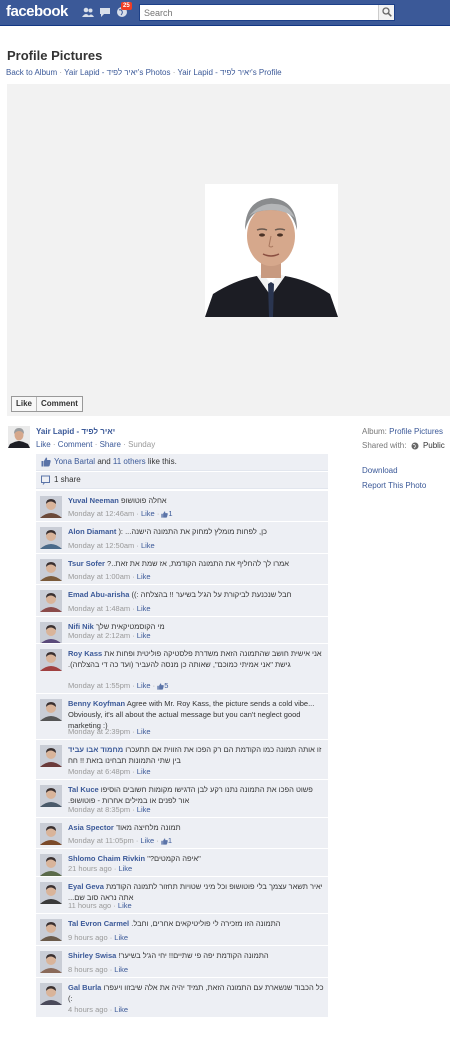 This screenshot has height=1045, width=450. Describe the element at coordinates (386, 12) in the screenshot. I see `search-icon` at that location.